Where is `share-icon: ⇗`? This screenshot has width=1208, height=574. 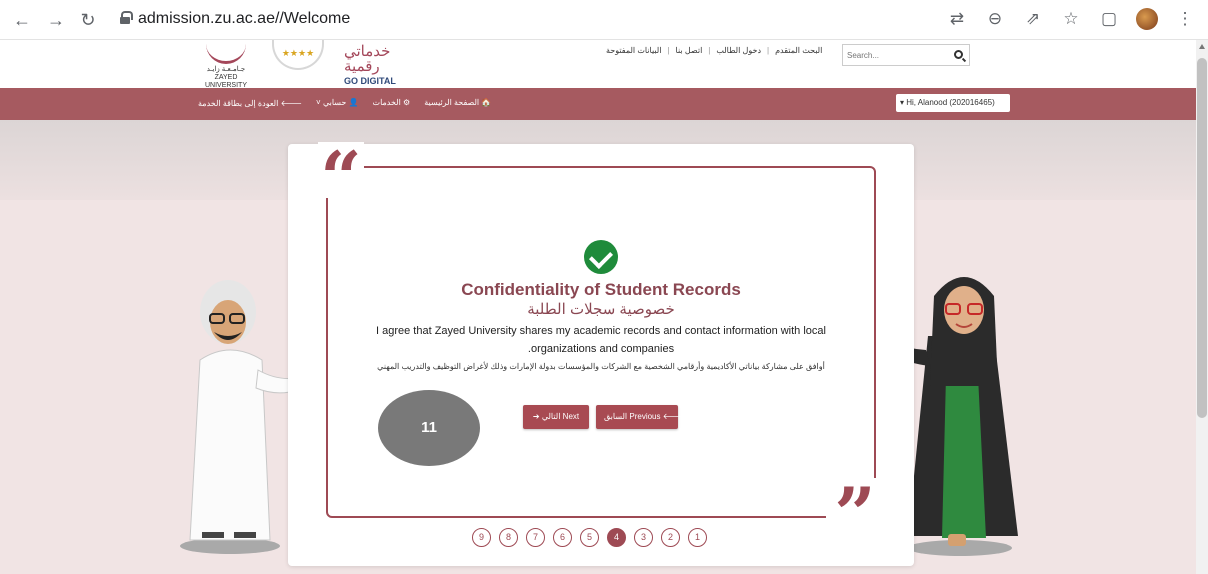
share-icon: ⇗ is located at coordinates (1033, 19).